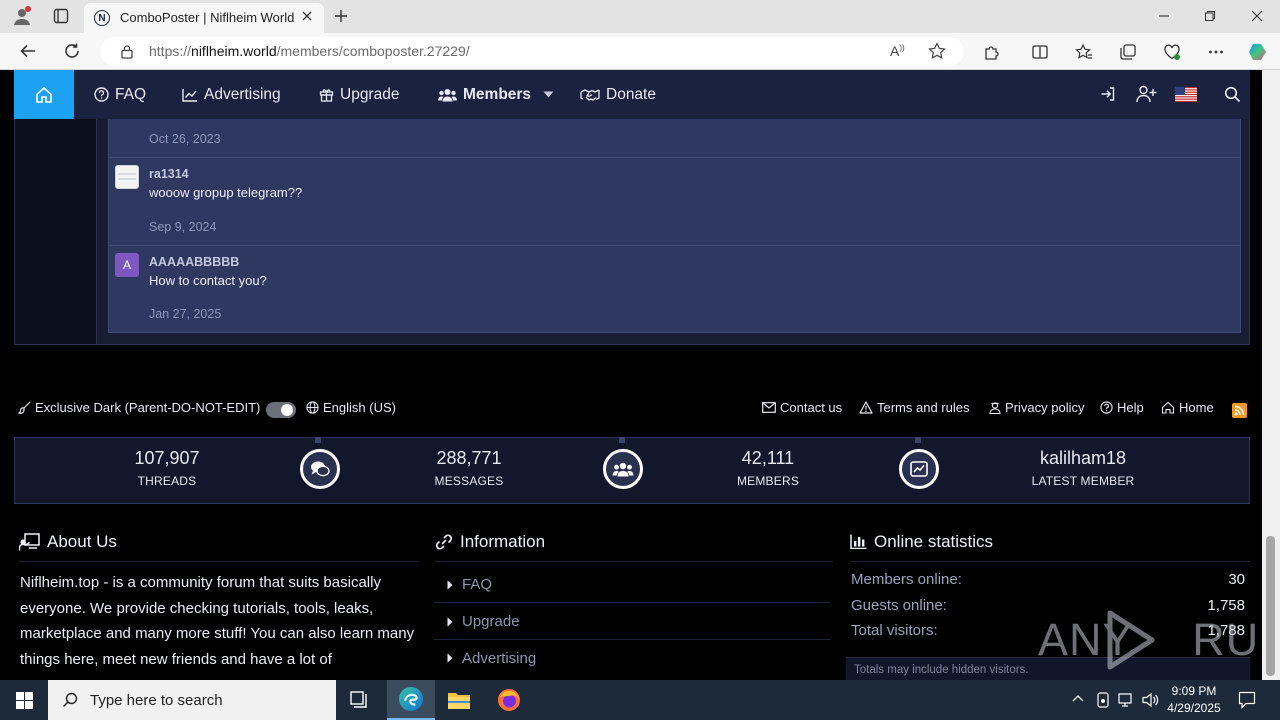 This screenshot has width=1280, height=720. What do you see at coordinates (185, 314) in the screenshot?
I see `comment-date: Jan 27, 2025` at bounding box center [185, 314].